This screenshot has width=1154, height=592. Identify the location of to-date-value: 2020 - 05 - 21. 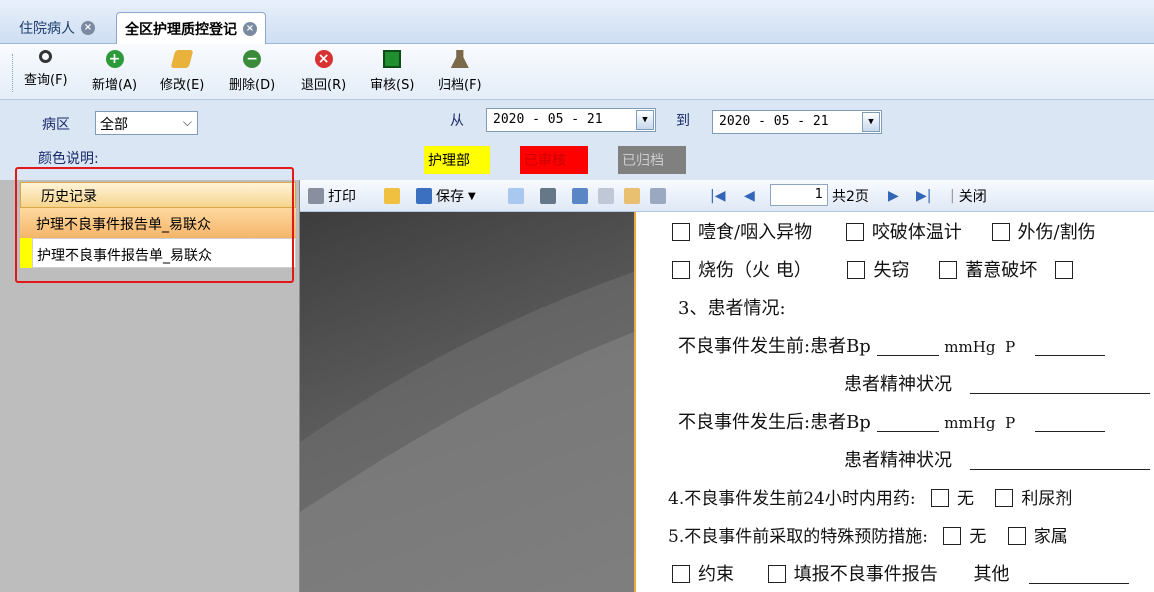
(774, 121).